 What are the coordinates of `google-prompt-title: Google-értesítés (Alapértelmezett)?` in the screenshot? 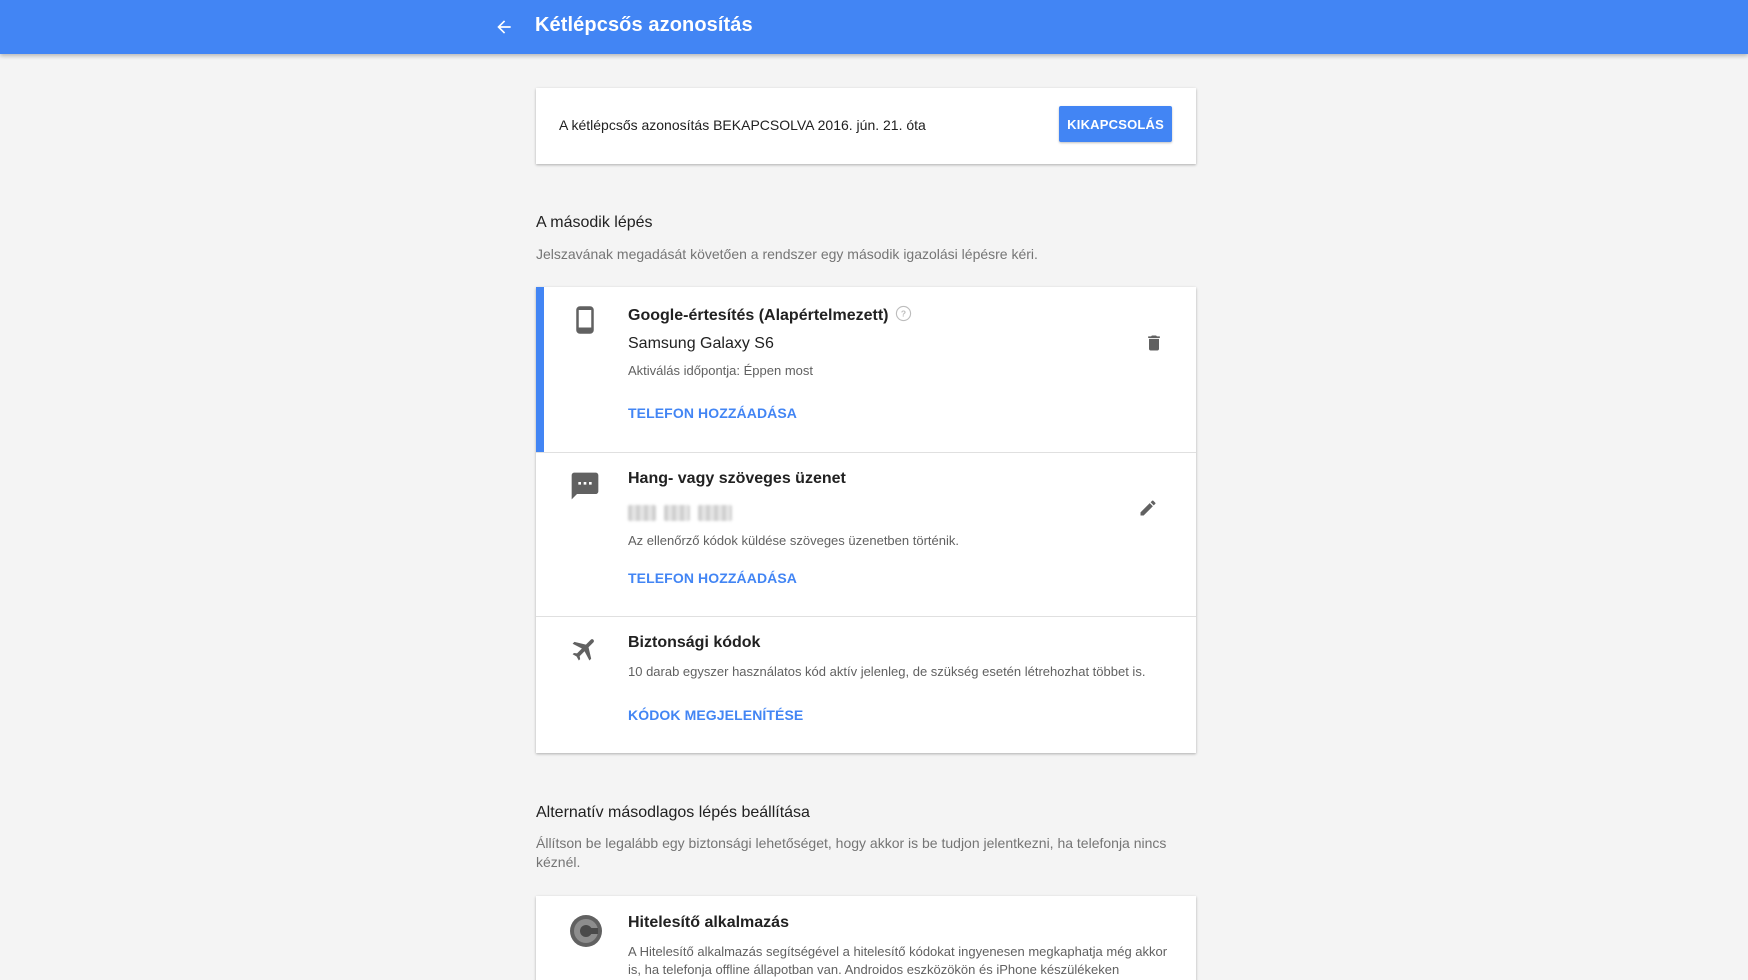 It's located at (770, 316).